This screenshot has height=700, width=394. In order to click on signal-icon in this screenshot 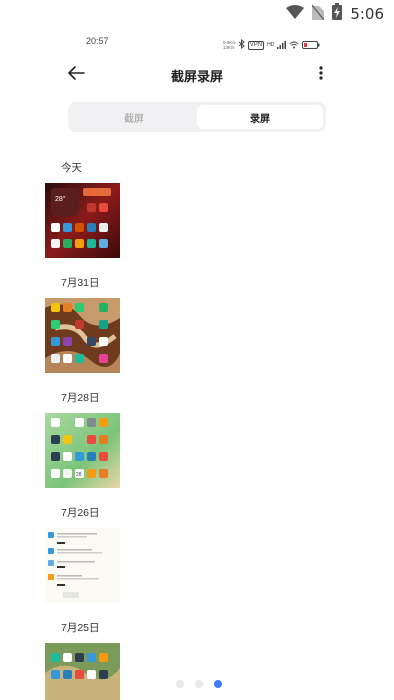, I will do `click(282, 45)`.